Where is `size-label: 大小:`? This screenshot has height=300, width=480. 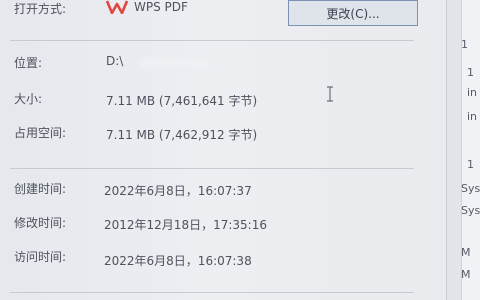 size-label: 大小: is located at coordinates (28, 99).